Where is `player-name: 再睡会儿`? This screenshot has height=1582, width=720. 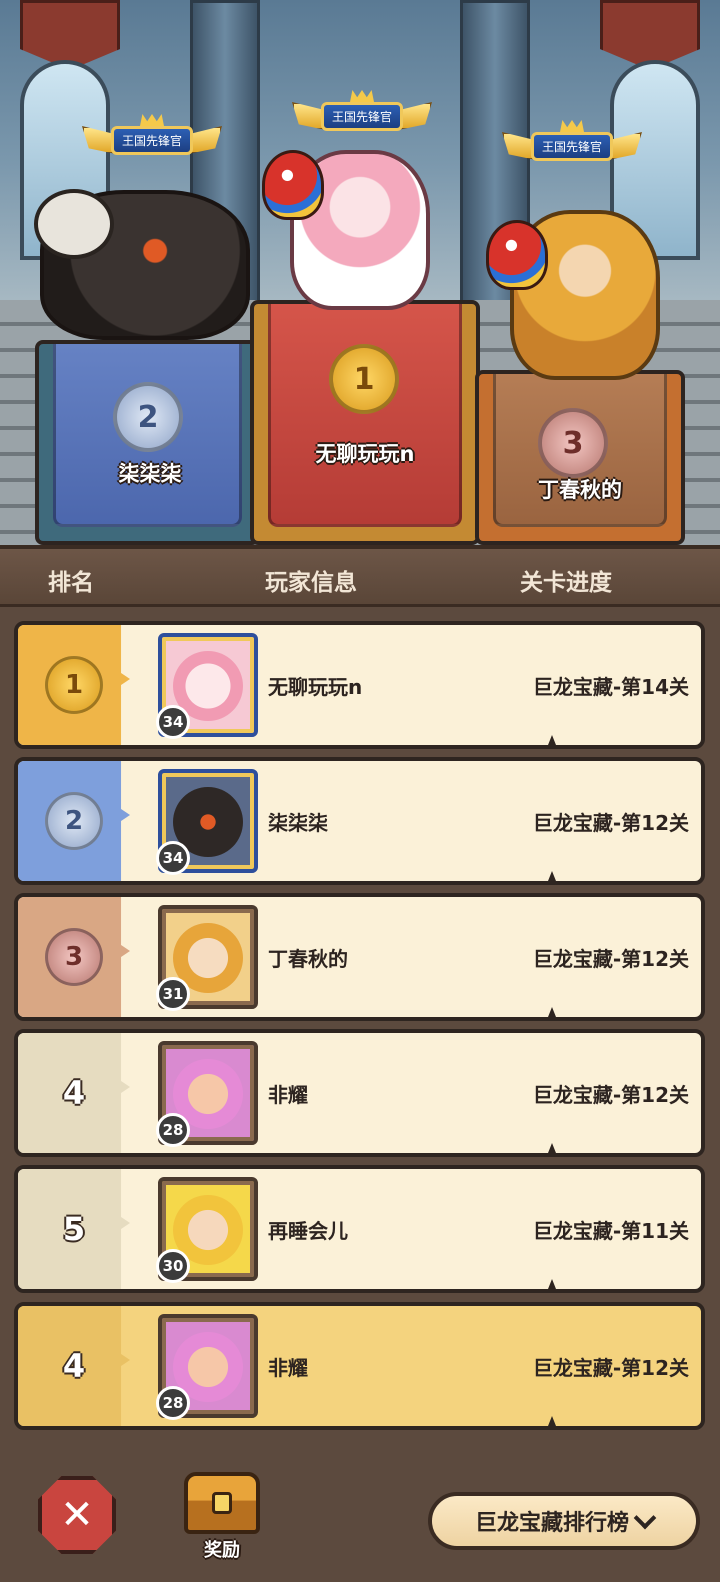
player-name: 再睡会儿 is located at coordinates (308, 1231).